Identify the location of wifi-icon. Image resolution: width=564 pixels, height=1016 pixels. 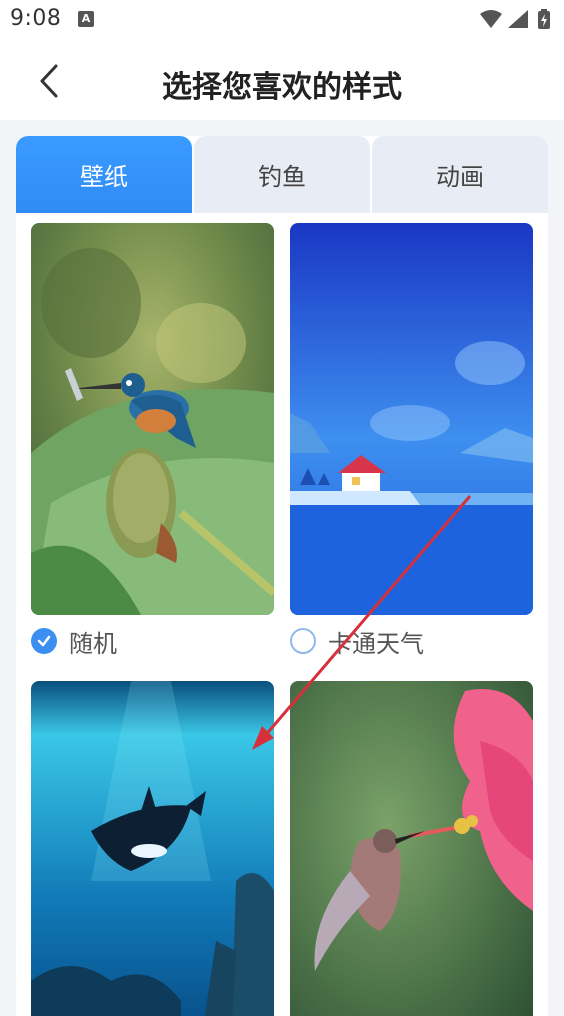
(491, 19).